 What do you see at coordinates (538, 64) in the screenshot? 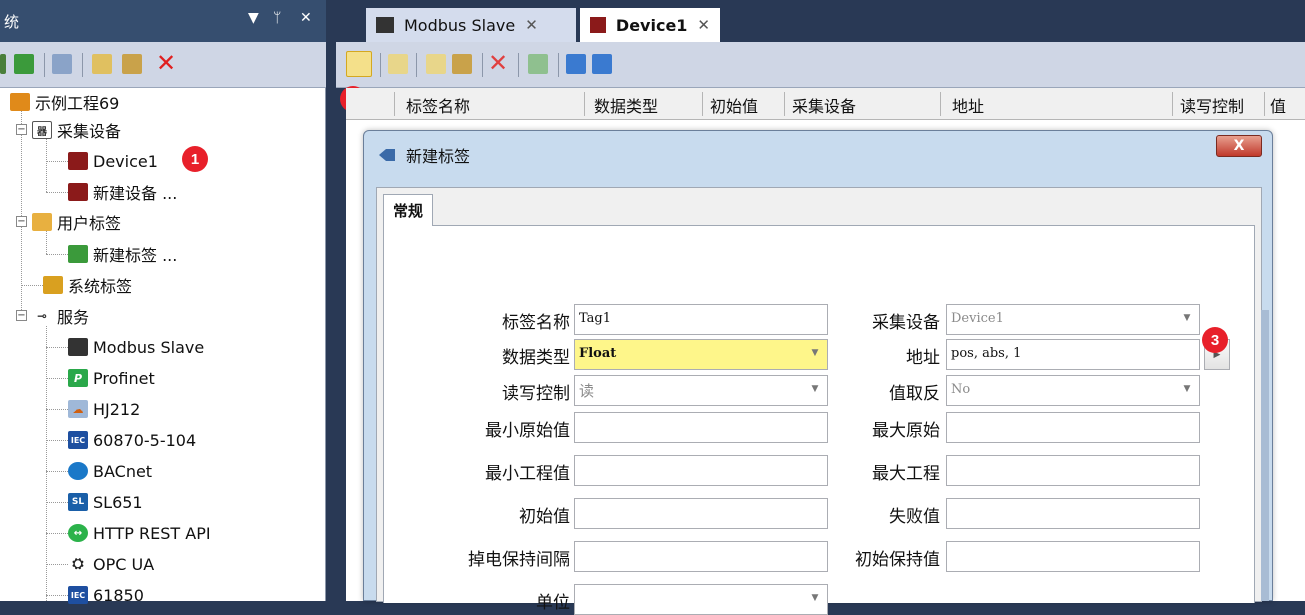
I see `refresh-icon` at bounding box center [538, 64].